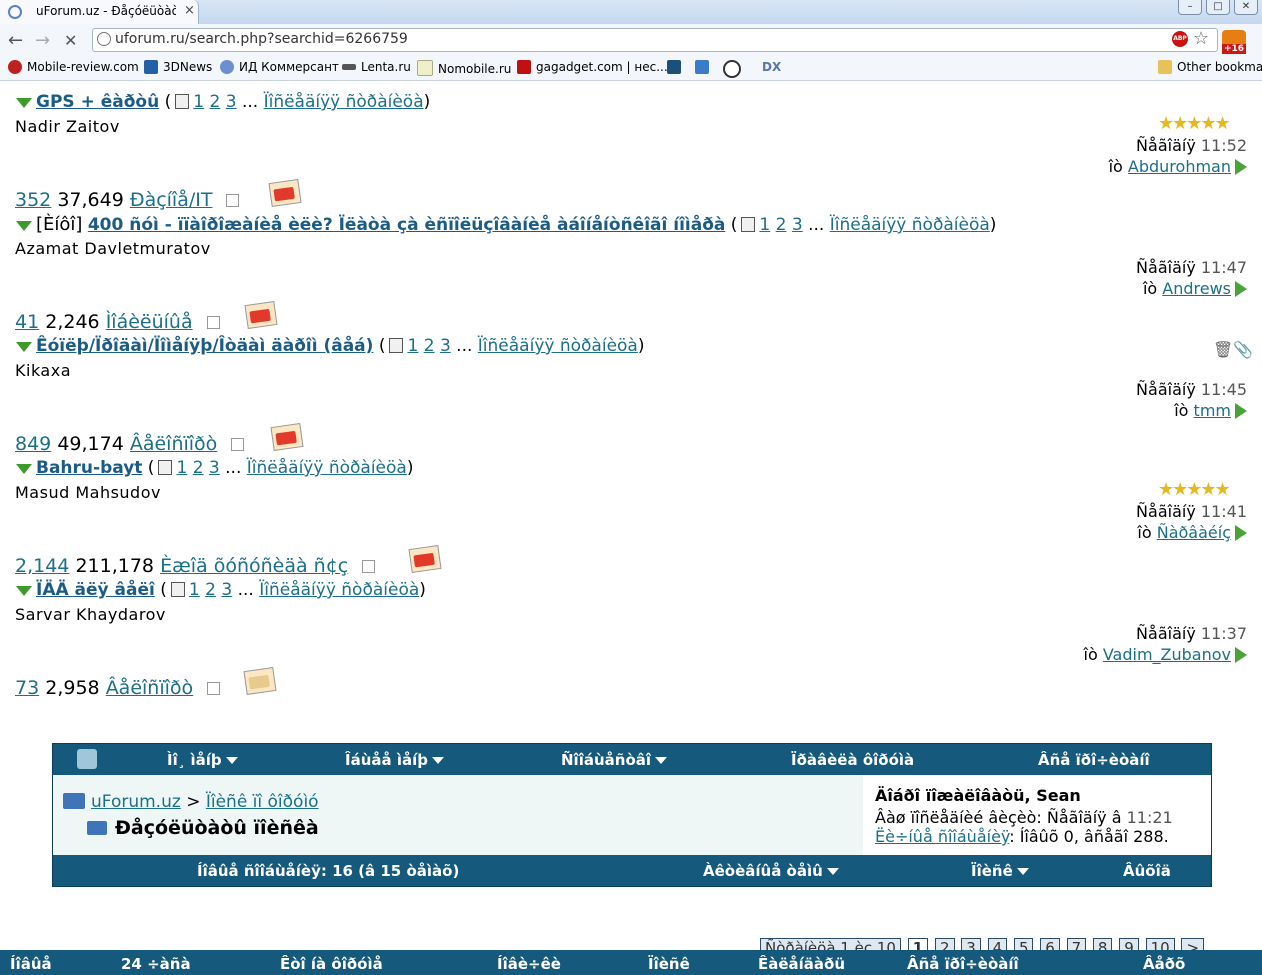 This screenshot has height=975, width=1262. What do you see at coordinates (1212, 410) in the screenshot?
I see `last-poster-link: tmm` at bounding box center [1212, 410].